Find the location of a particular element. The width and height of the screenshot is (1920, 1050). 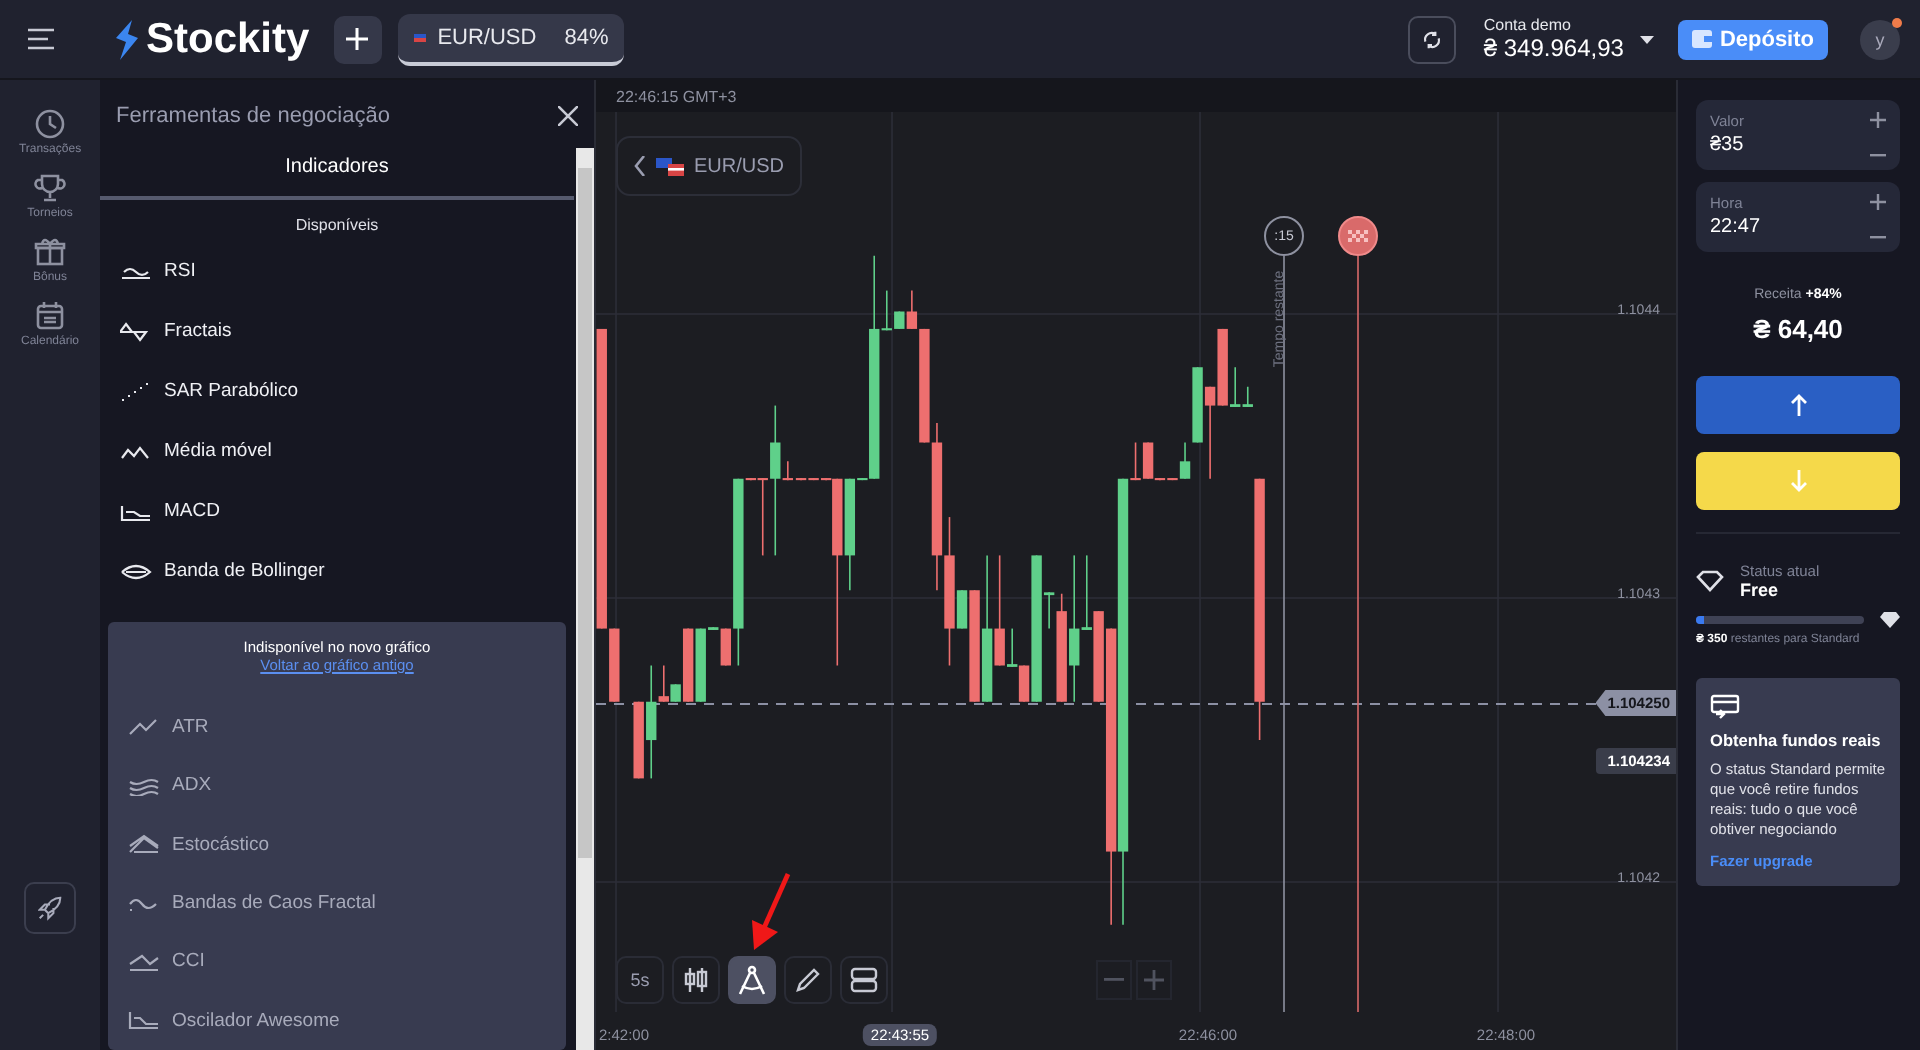

deposit-button: Depósito is located at coordinates (1752, 39).